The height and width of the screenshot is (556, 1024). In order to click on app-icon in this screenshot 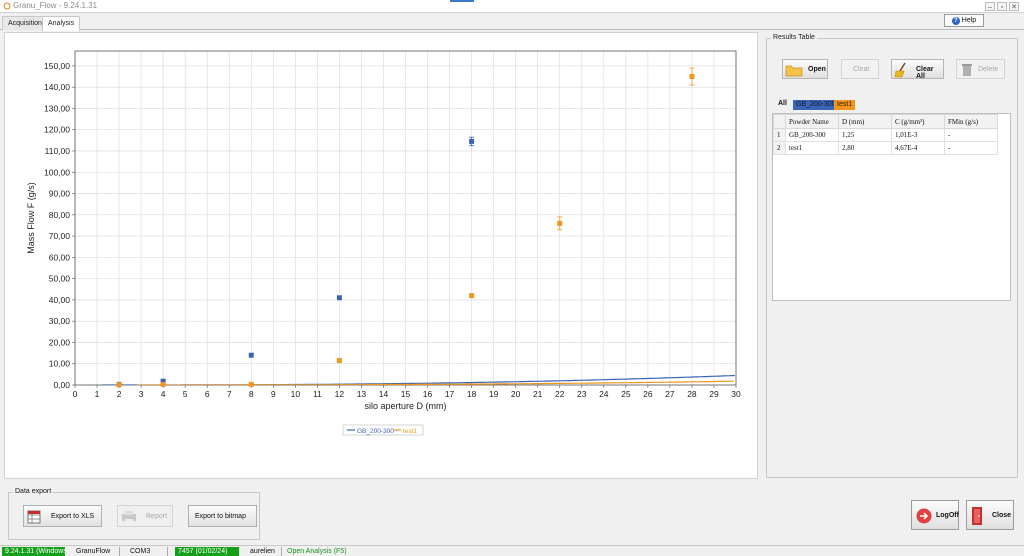, I will do `click(7, 6)`.